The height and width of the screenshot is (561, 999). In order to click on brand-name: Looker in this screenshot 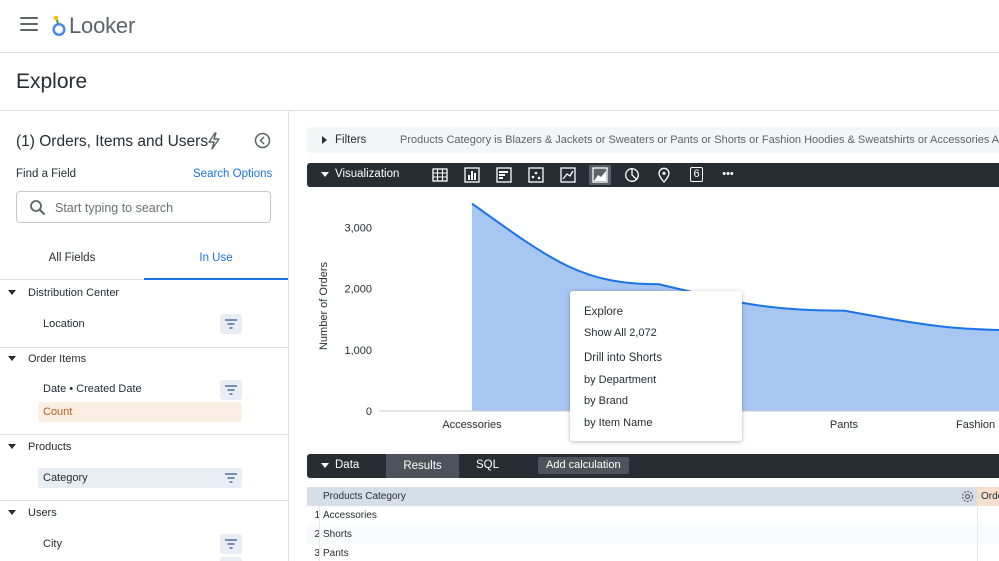, I will do `click(102, 25)`.